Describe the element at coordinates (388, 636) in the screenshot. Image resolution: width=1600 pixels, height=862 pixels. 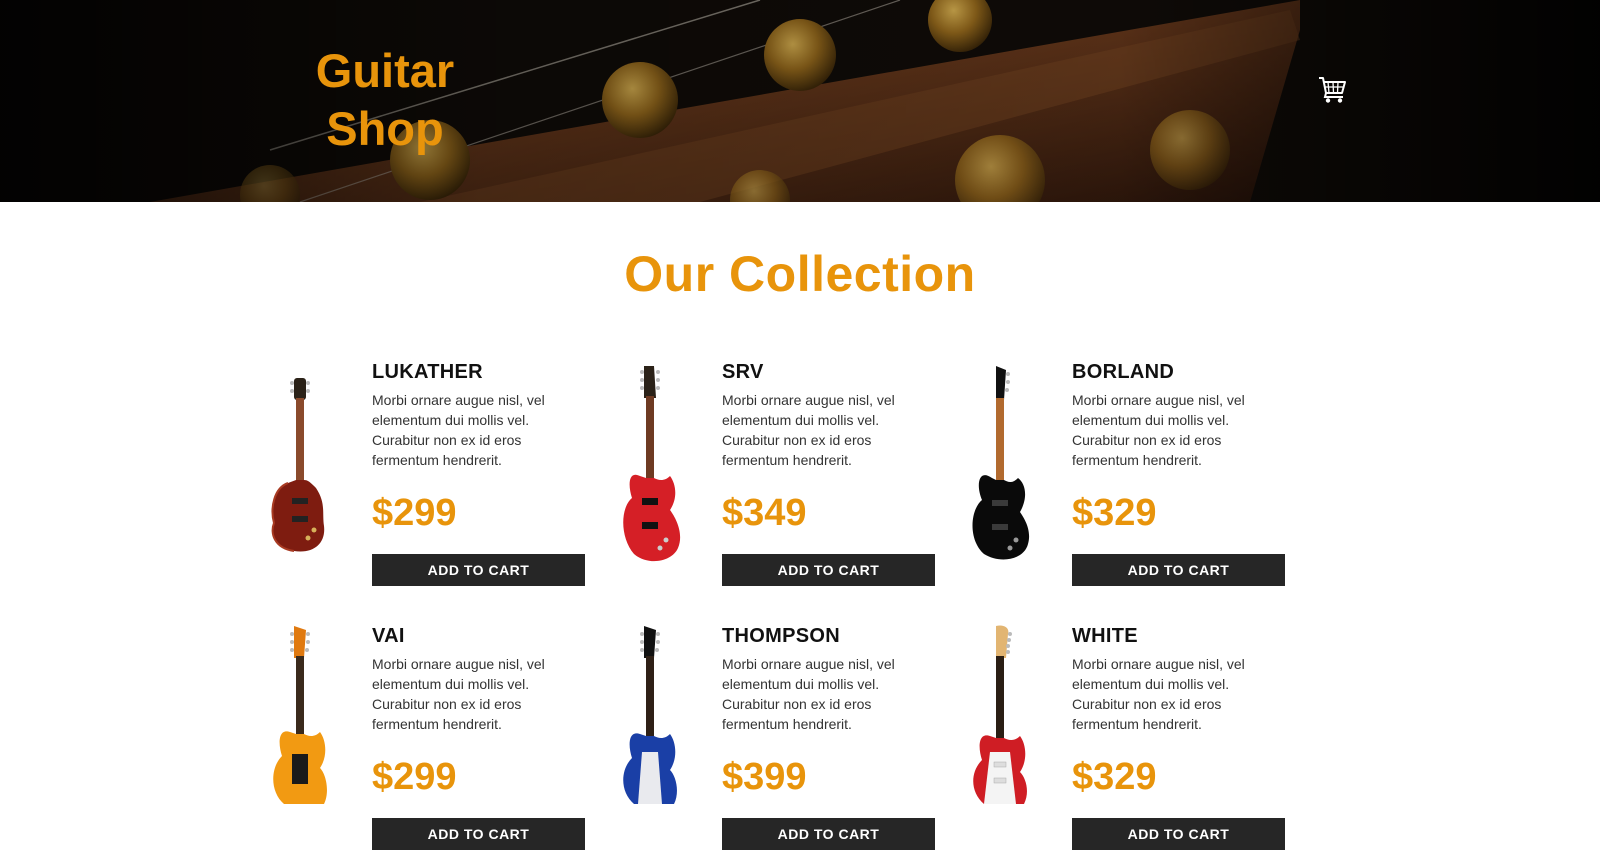
I see `product-name: VAI` at that location.